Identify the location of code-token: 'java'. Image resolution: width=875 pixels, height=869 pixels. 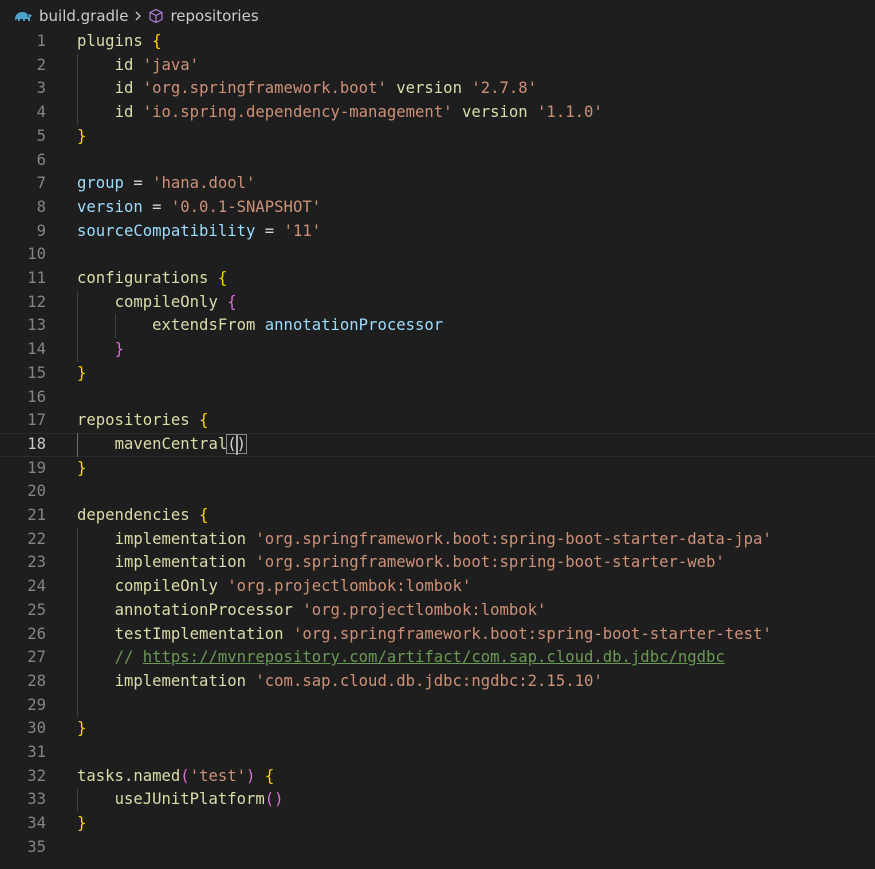
(171, 64).